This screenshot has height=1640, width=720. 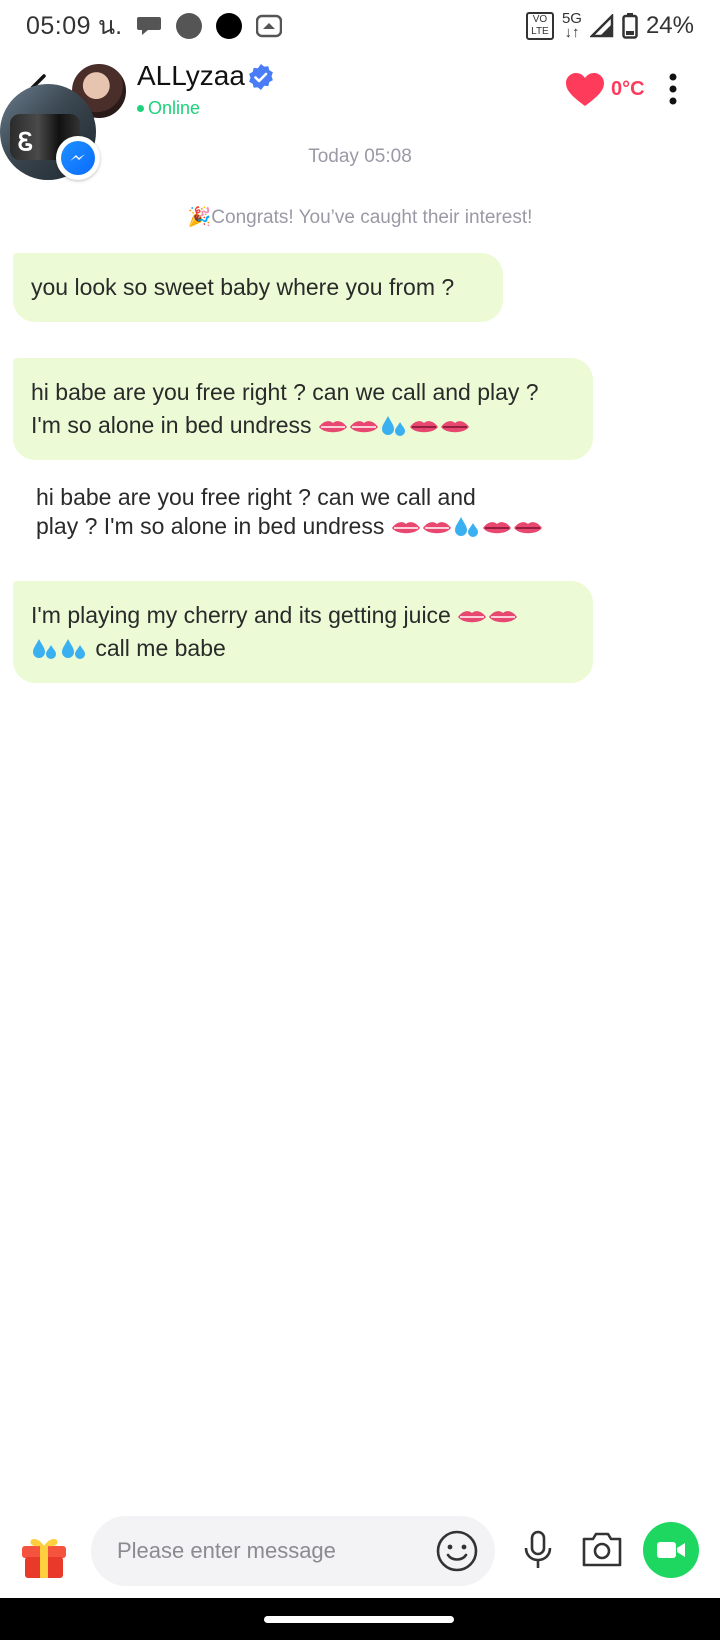 I want to click on heart-icon, so click(x=585, y=90).